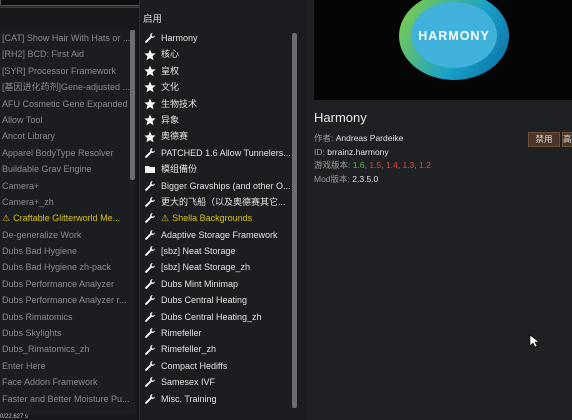 Image resolution: width=572 pixels, height=420 pixels. I want to click on active-mod-label: 异象, so click(170, 119).